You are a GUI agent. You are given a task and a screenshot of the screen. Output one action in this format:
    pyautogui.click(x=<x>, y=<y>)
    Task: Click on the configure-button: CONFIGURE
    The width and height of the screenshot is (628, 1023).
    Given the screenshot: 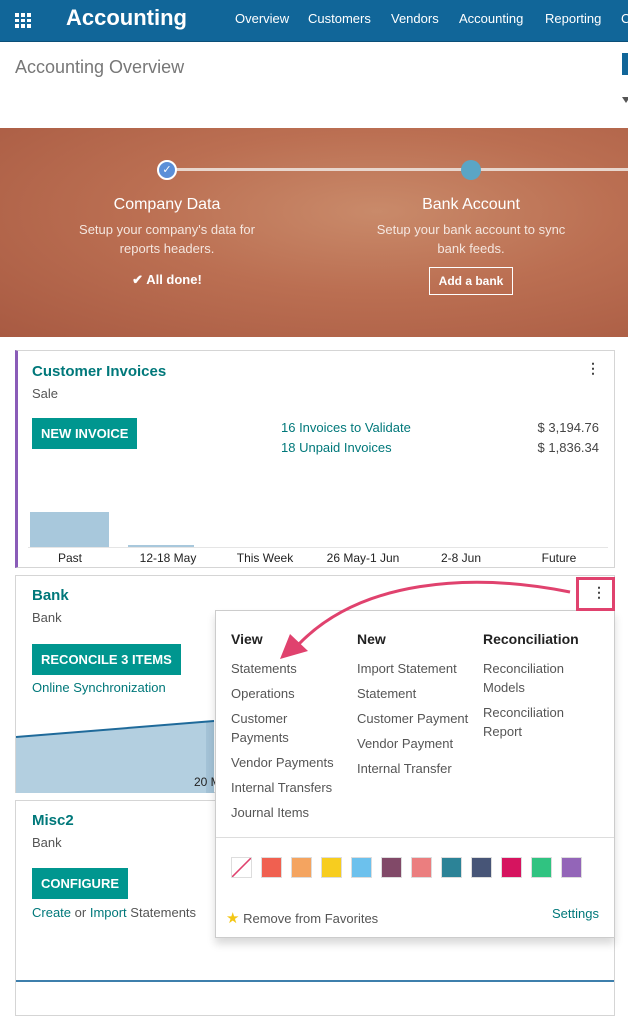 What is the action you would take?
    pyautogui.click(x=80, y=883)
    